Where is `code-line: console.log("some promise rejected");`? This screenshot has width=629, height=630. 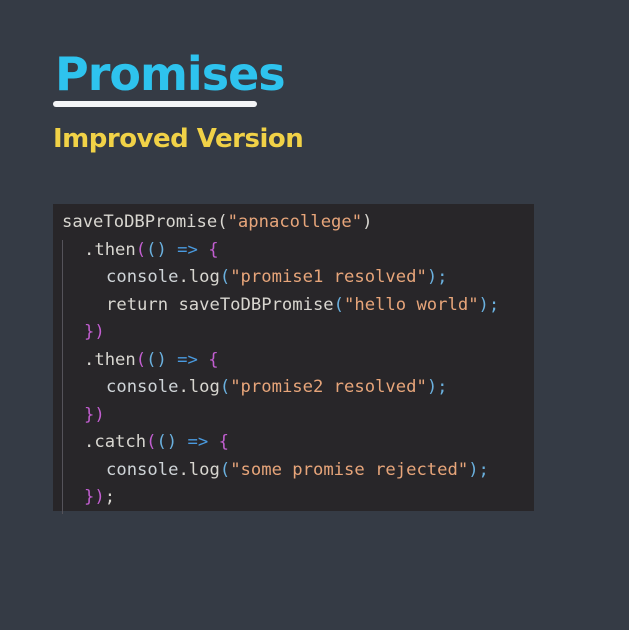 code-line: console.log("some promise rejected"); is located at coordinates (293, 471).